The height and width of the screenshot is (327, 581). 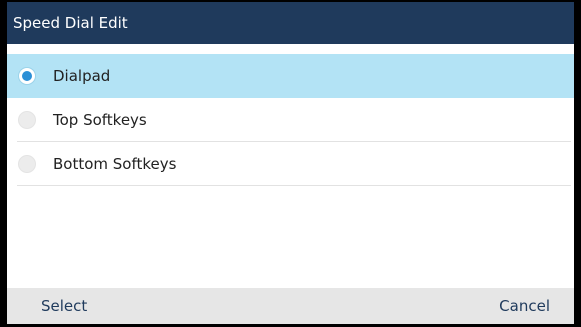 I want to click on option-label: Bottom Softkeys, so click(x=115, y=164).